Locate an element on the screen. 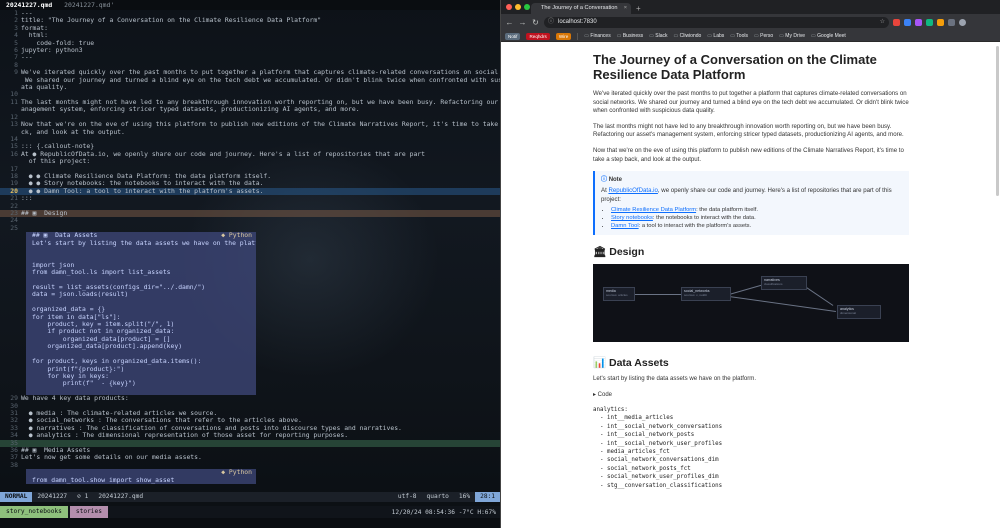  editor-line: import json is located at coordinates (141, 265).